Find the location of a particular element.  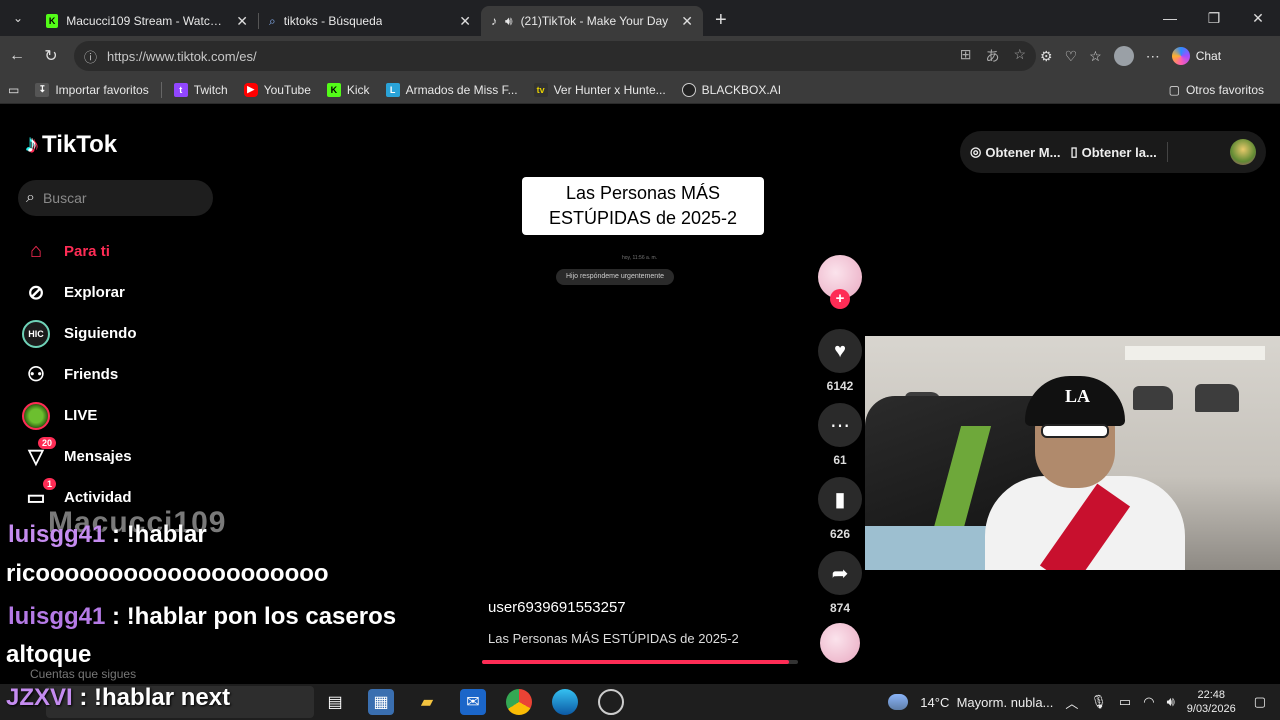

speaker-icon: 🔊︎ is located at coordinates (509, 21).